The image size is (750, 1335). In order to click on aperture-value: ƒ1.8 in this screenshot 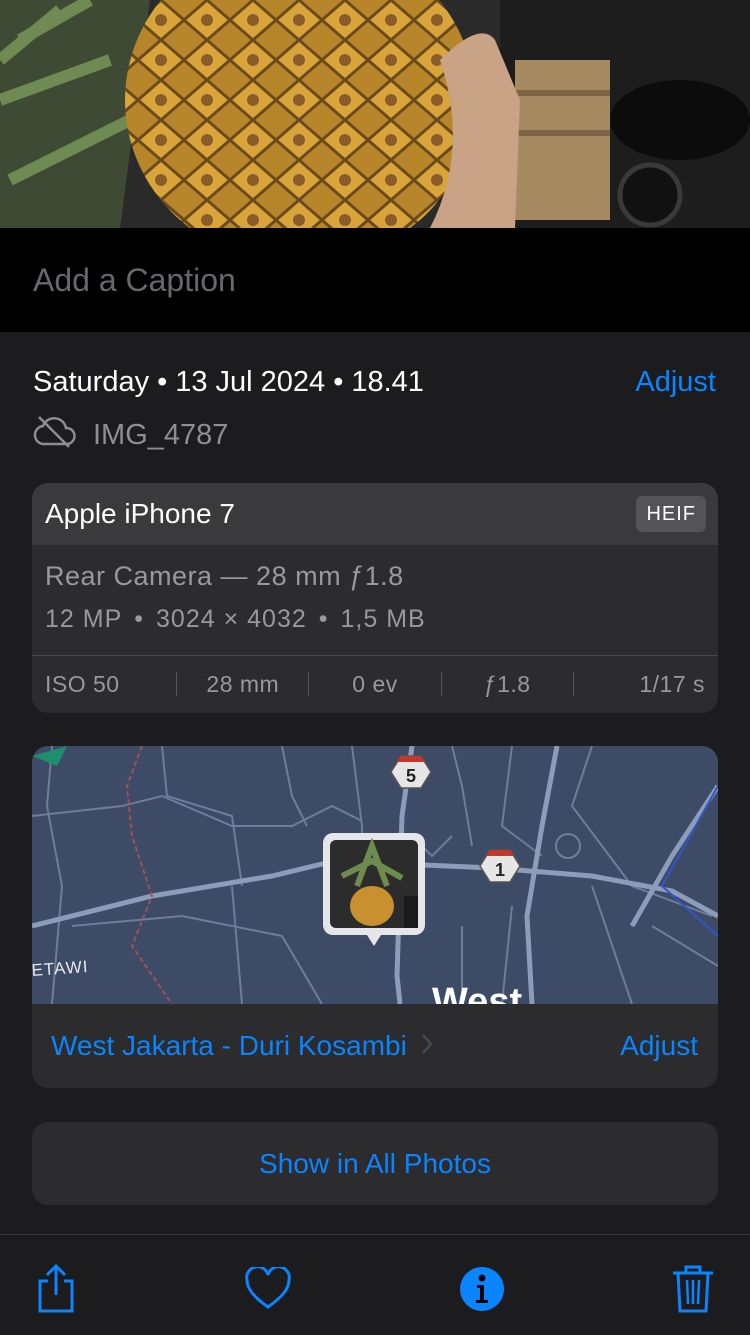, I will do `click(507, 683)`.